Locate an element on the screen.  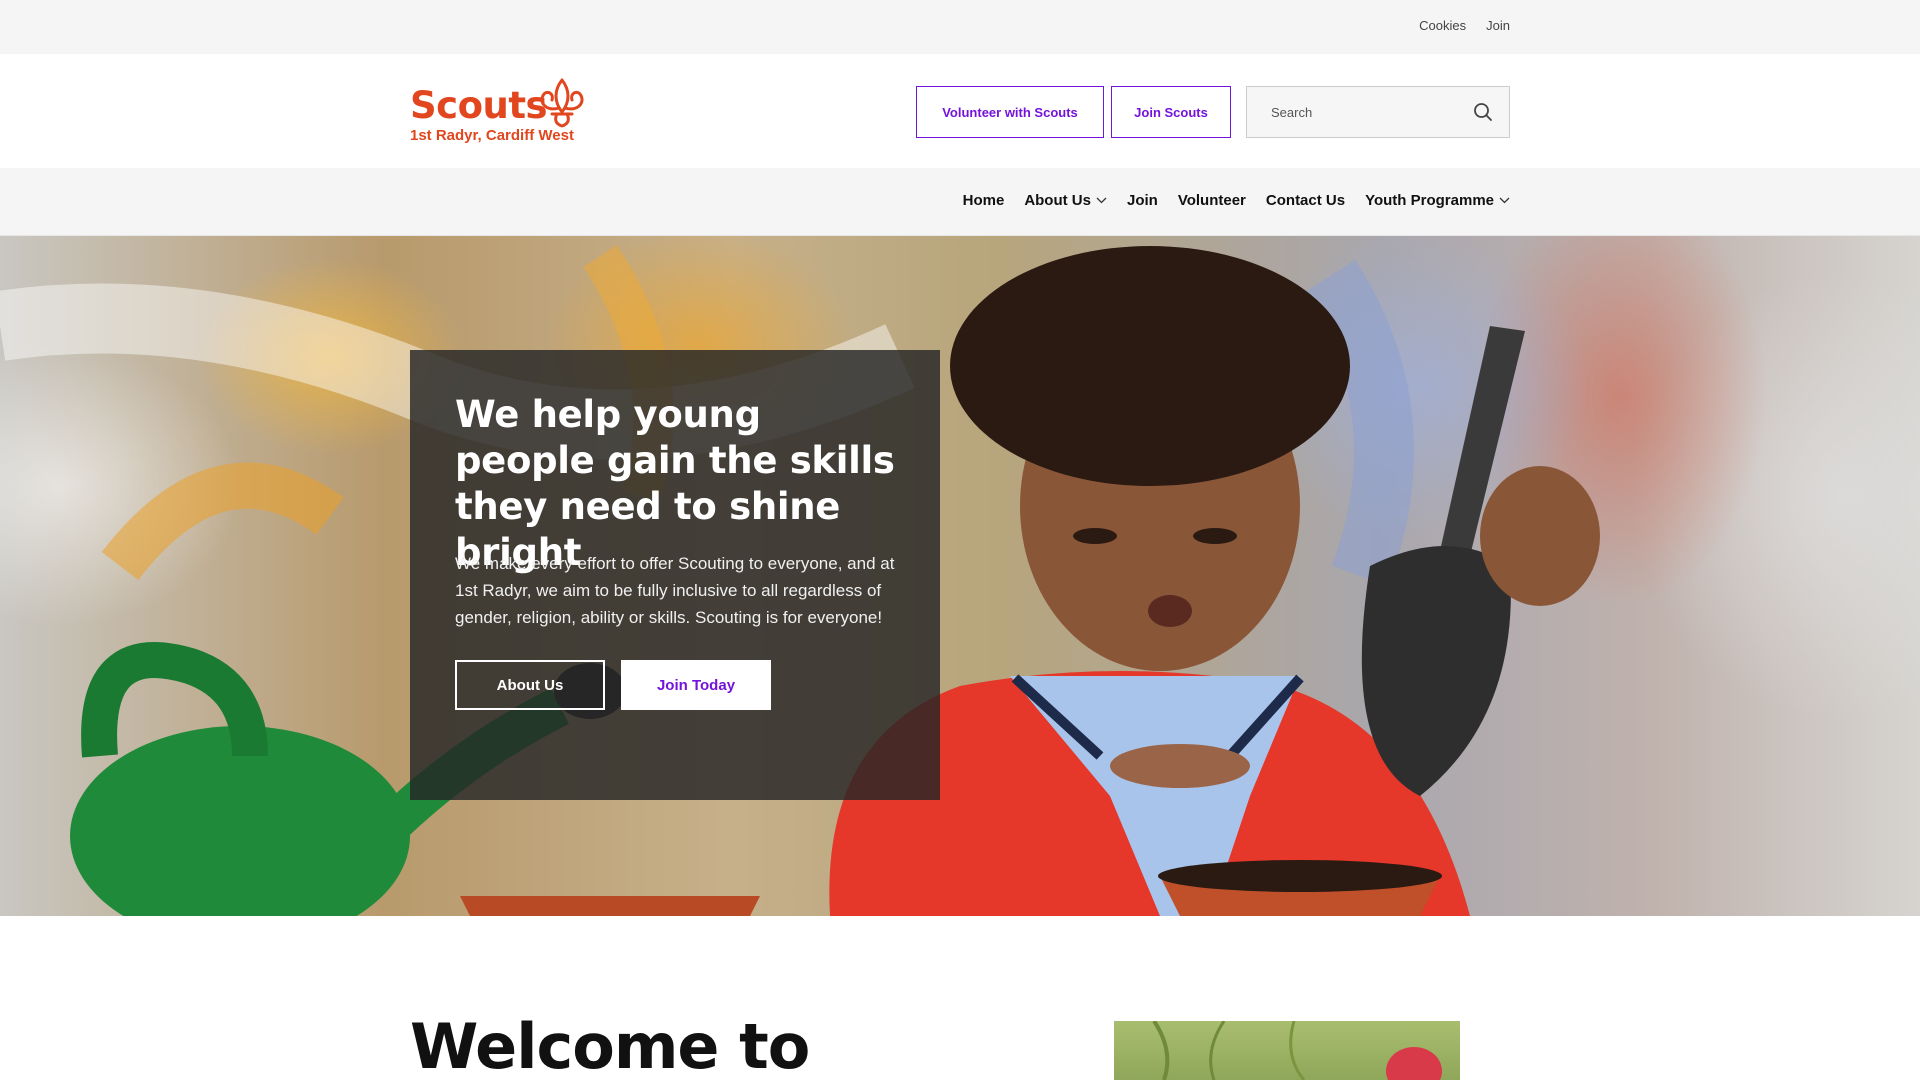
logo-wordmark: Scouts is located at coordinates (479, 105).